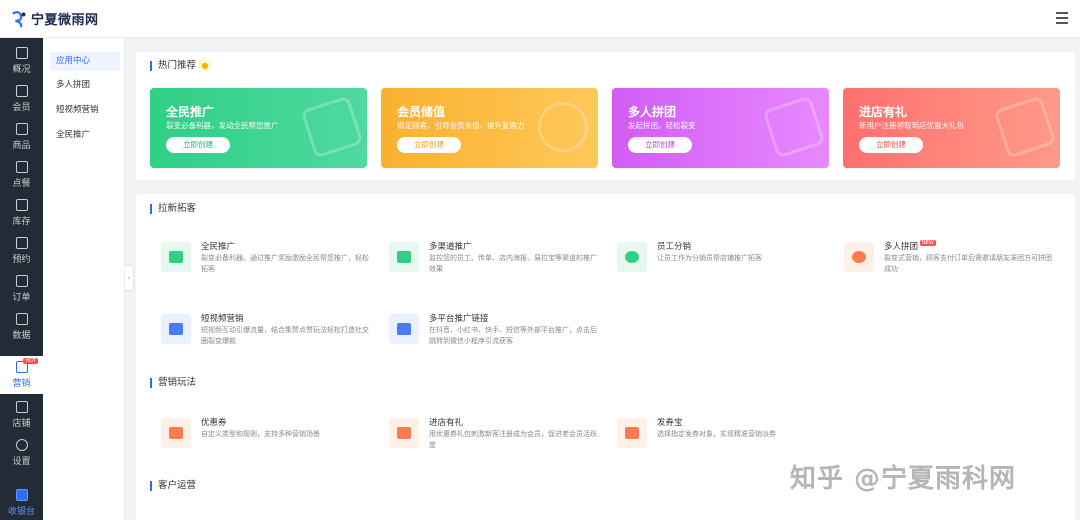 This screenshot has height=520, width=1080. What do you see at coordinates (21, 167) in the screenshot?
I see `food-icon` at bounding box center [21, 167].